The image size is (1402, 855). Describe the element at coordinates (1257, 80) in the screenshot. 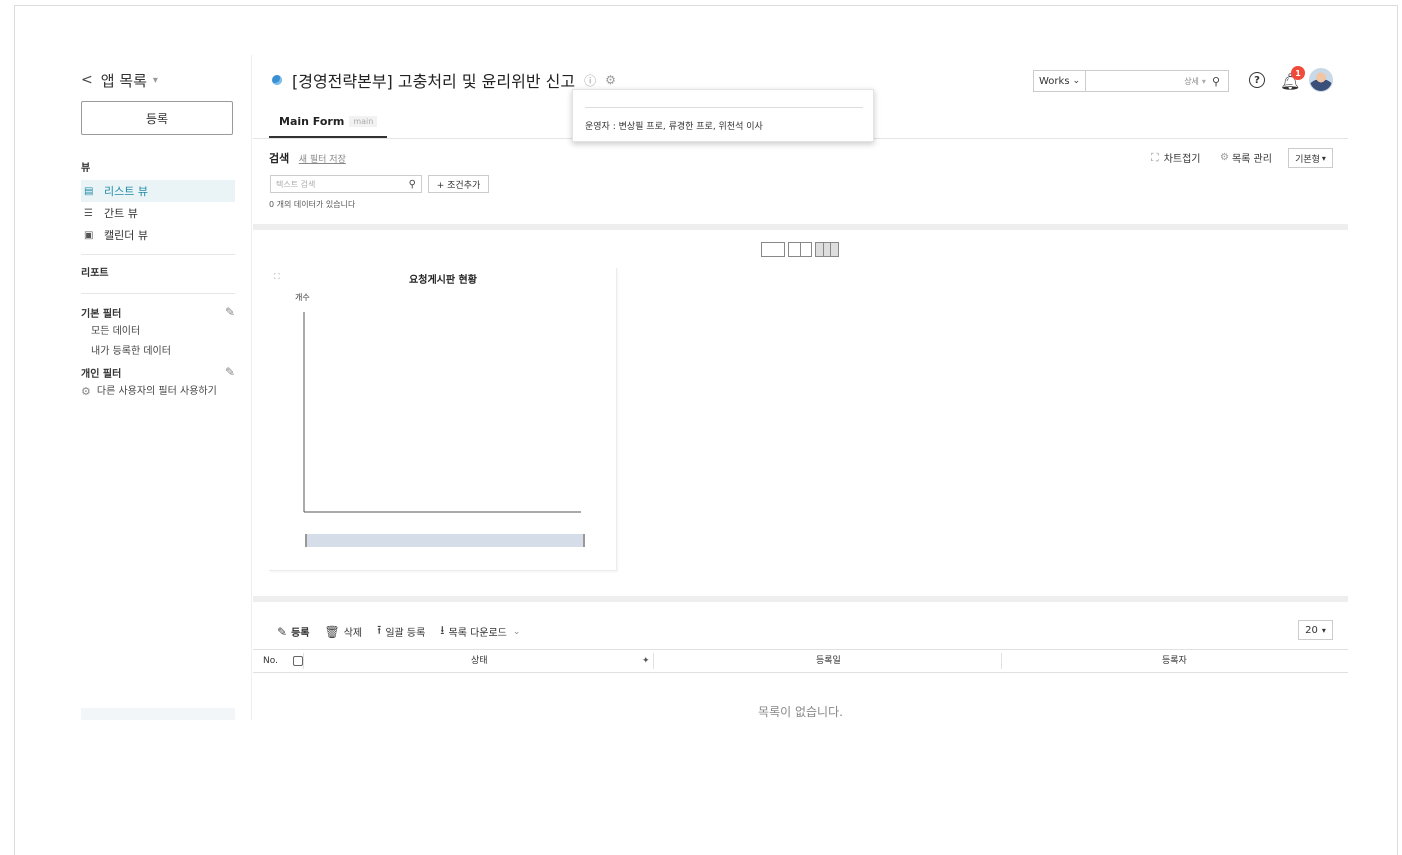

I see `help-icon: ?` at that location.